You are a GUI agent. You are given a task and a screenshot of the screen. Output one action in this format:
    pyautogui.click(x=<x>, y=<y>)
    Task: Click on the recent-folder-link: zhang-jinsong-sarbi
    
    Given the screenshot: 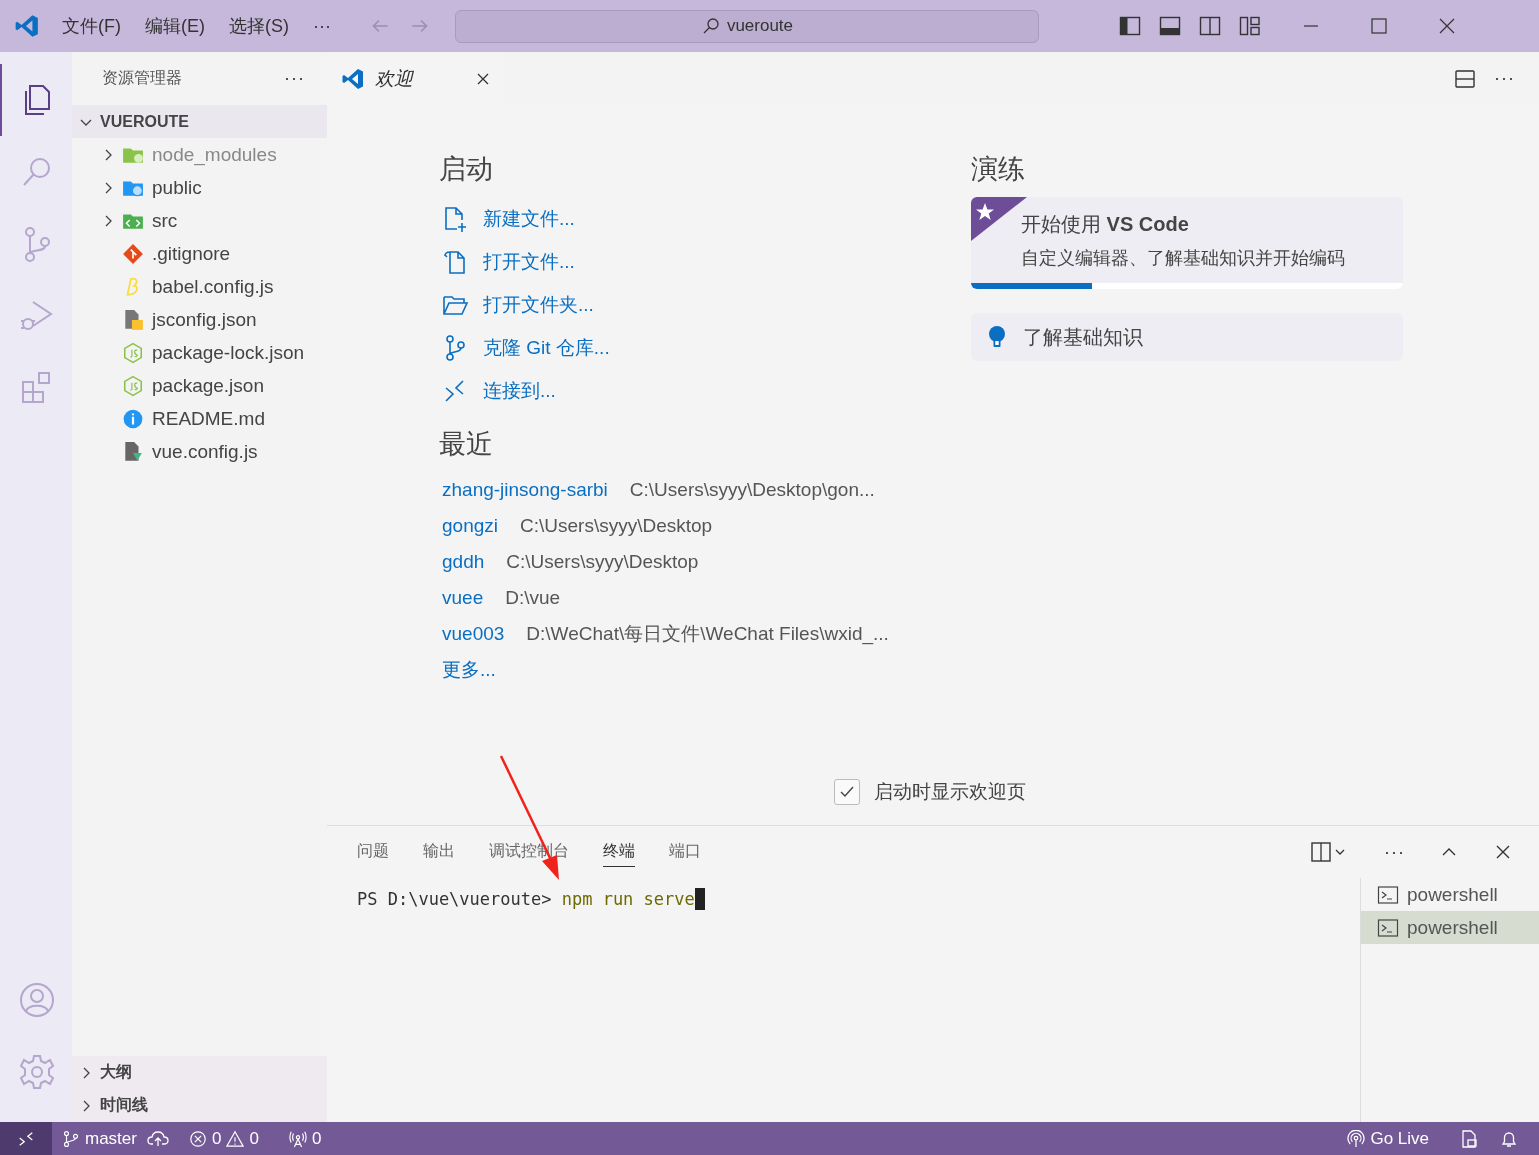 What is the action you would take?
    pyautogui.click(x=525, y=490)
    